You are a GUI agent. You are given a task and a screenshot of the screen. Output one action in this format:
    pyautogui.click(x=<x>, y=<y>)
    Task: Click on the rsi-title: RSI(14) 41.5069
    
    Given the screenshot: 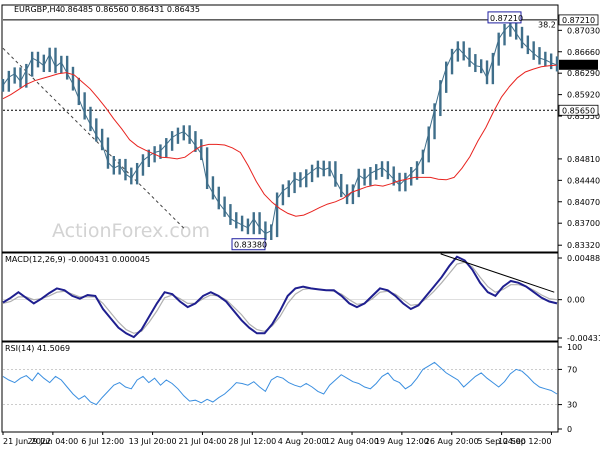 What is the action you would take?
    pyautogui.click(x=37, y=348)
    